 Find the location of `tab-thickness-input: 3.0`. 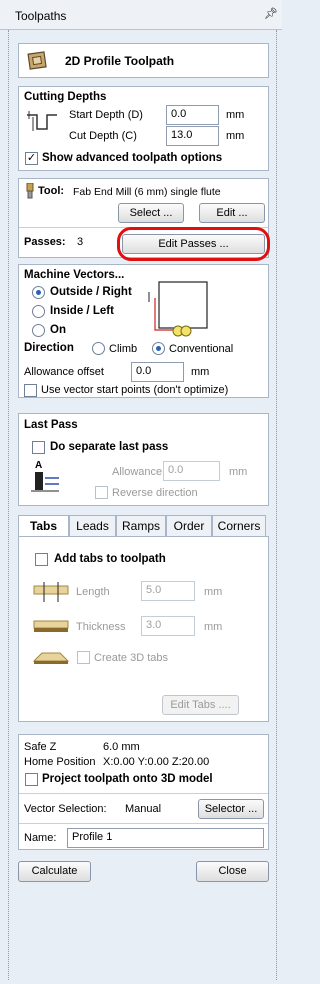

tab-thickness-input: 3.0 is located at coordinates (168, 626).